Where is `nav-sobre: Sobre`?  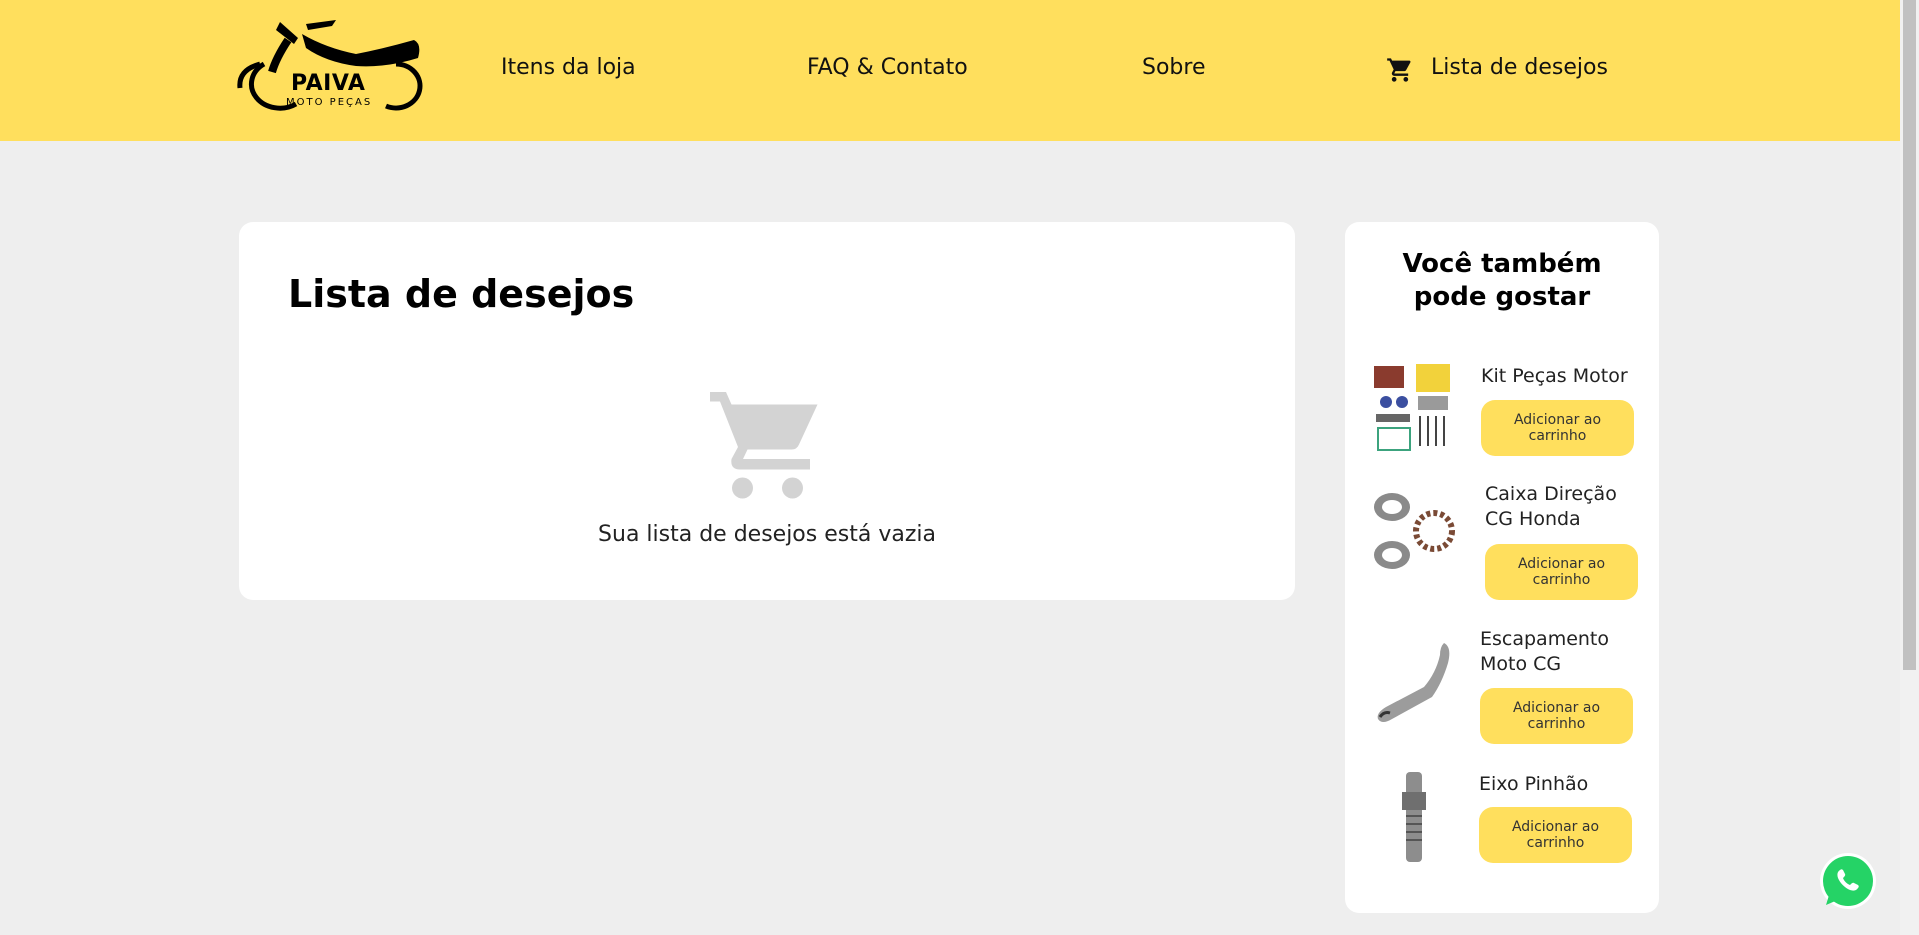 nav-sobre: Sobre is located at coordinates (1174, 67).